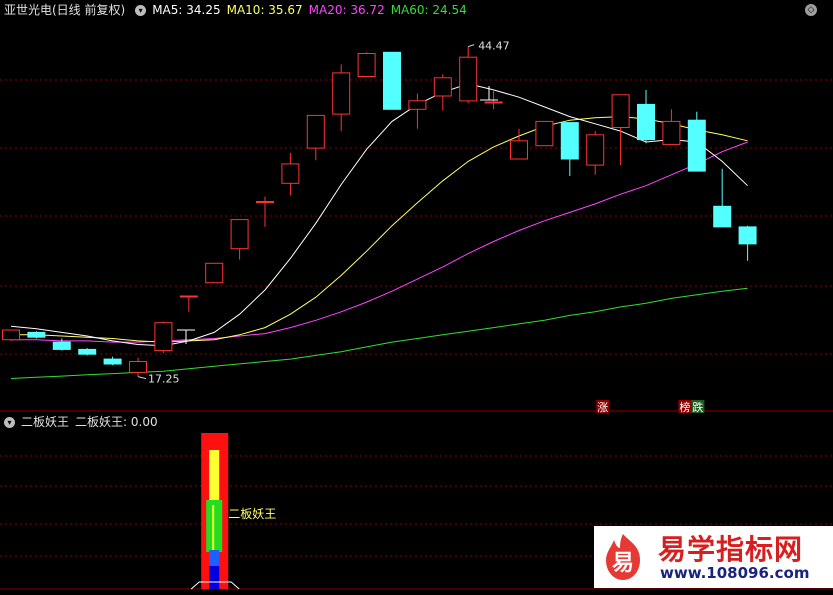 The image size is (833, 595). I want to click on ma20-label: MA20: 36.72, so click(346, 10).